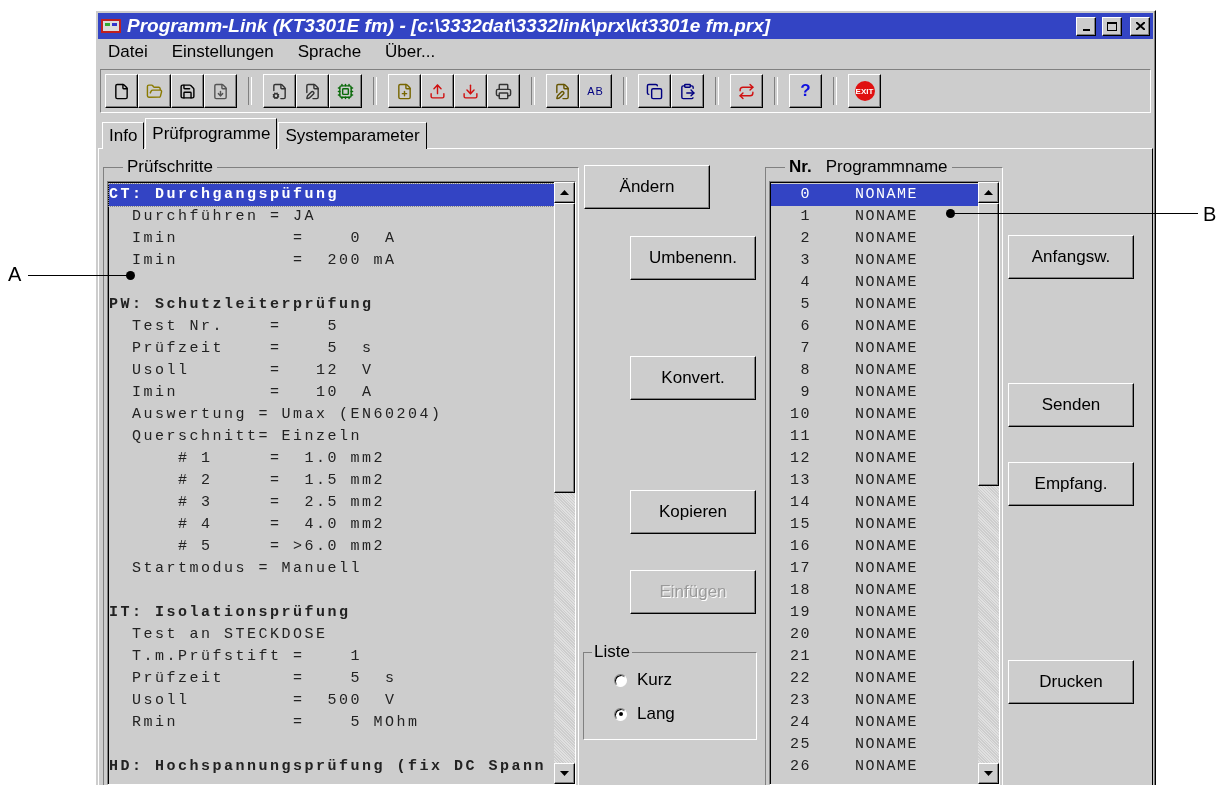 The height and width of the screenshot is (785, 1223). I want to click on action-button: Konvert., so click(693, 378).